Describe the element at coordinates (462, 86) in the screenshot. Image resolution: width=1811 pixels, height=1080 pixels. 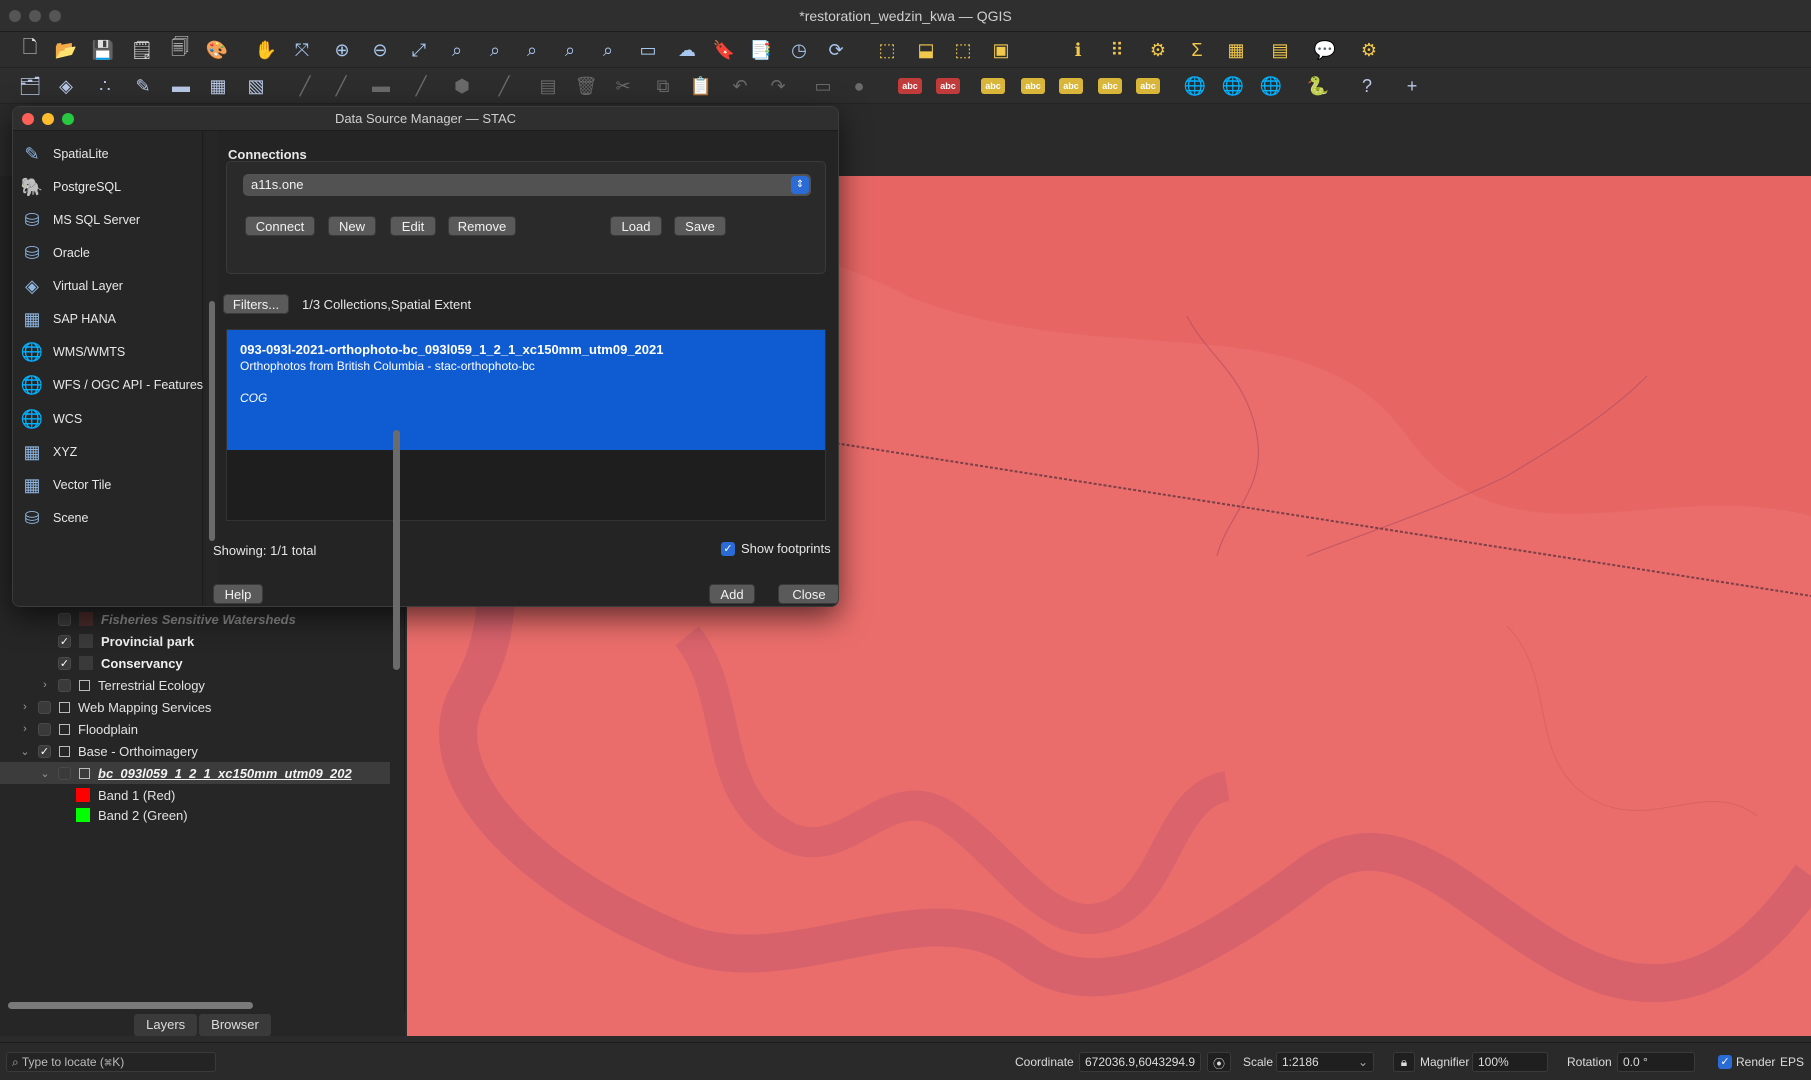
I see `rotate-icon: ⬢` at that location.